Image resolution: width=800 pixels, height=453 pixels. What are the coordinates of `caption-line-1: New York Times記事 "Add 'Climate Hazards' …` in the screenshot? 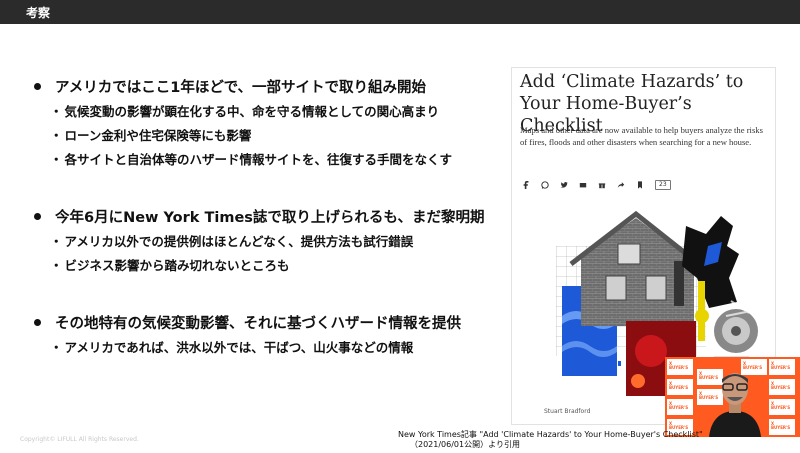 It's located at (550, 434).